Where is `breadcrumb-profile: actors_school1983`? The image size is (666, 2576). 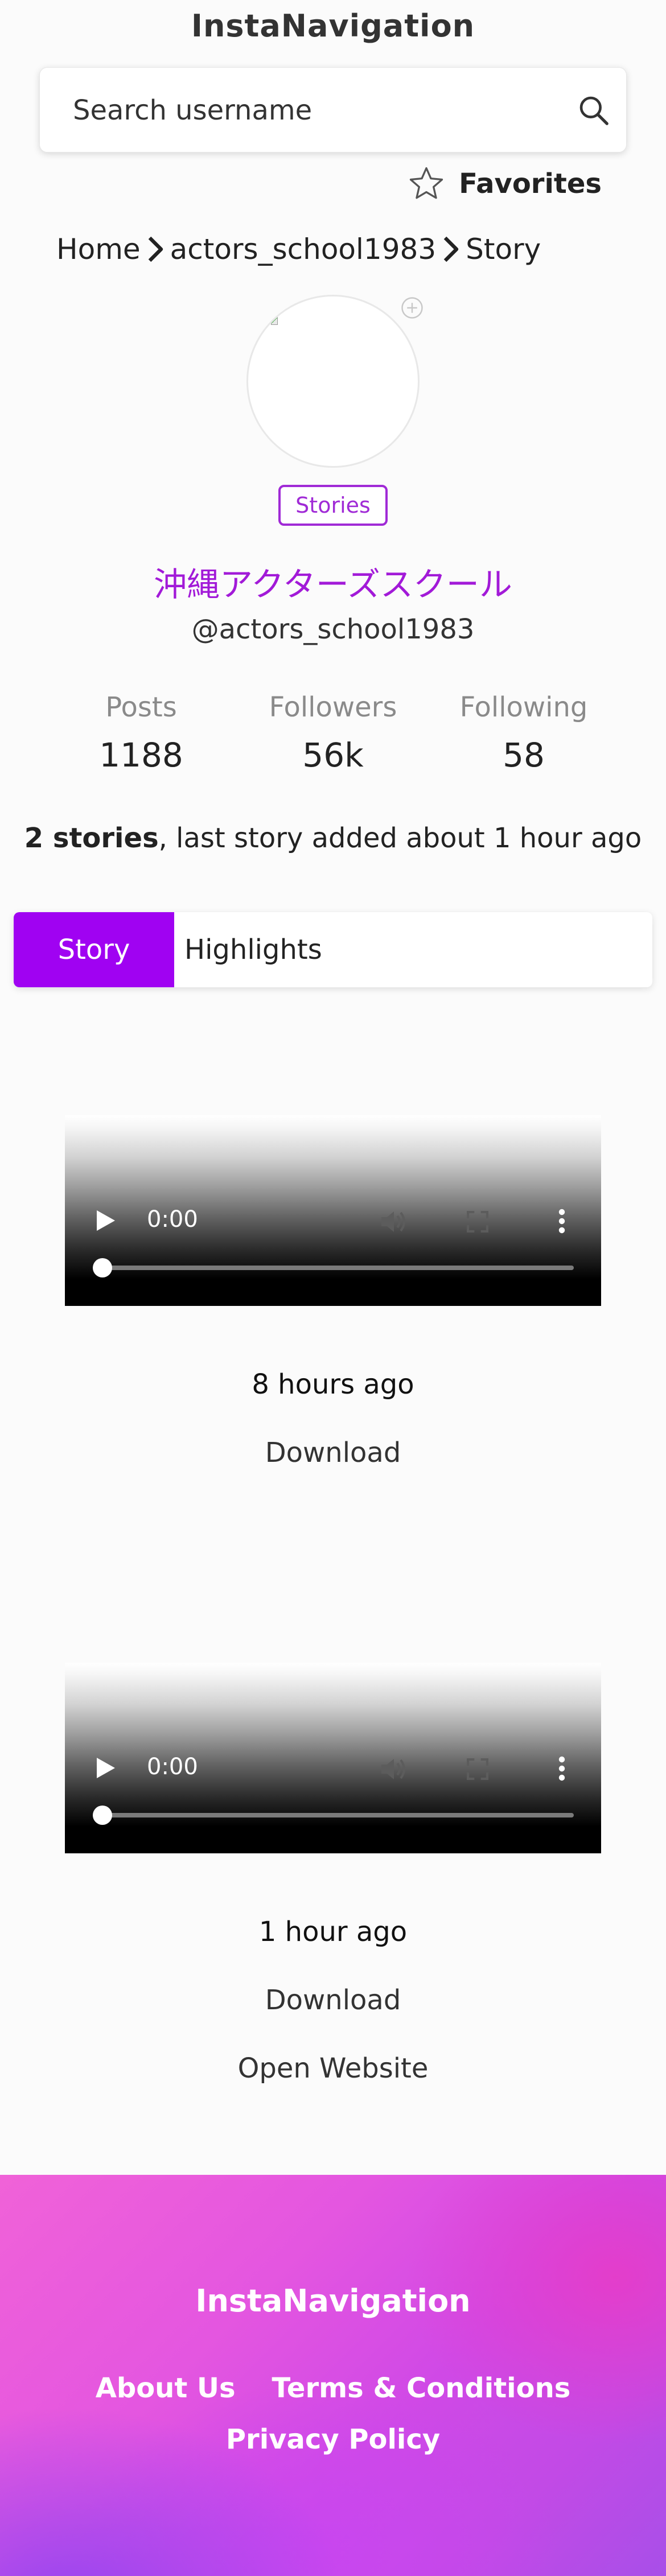 breadcrumb-profile: actors_school1983 is located at coordinates (303, 249).